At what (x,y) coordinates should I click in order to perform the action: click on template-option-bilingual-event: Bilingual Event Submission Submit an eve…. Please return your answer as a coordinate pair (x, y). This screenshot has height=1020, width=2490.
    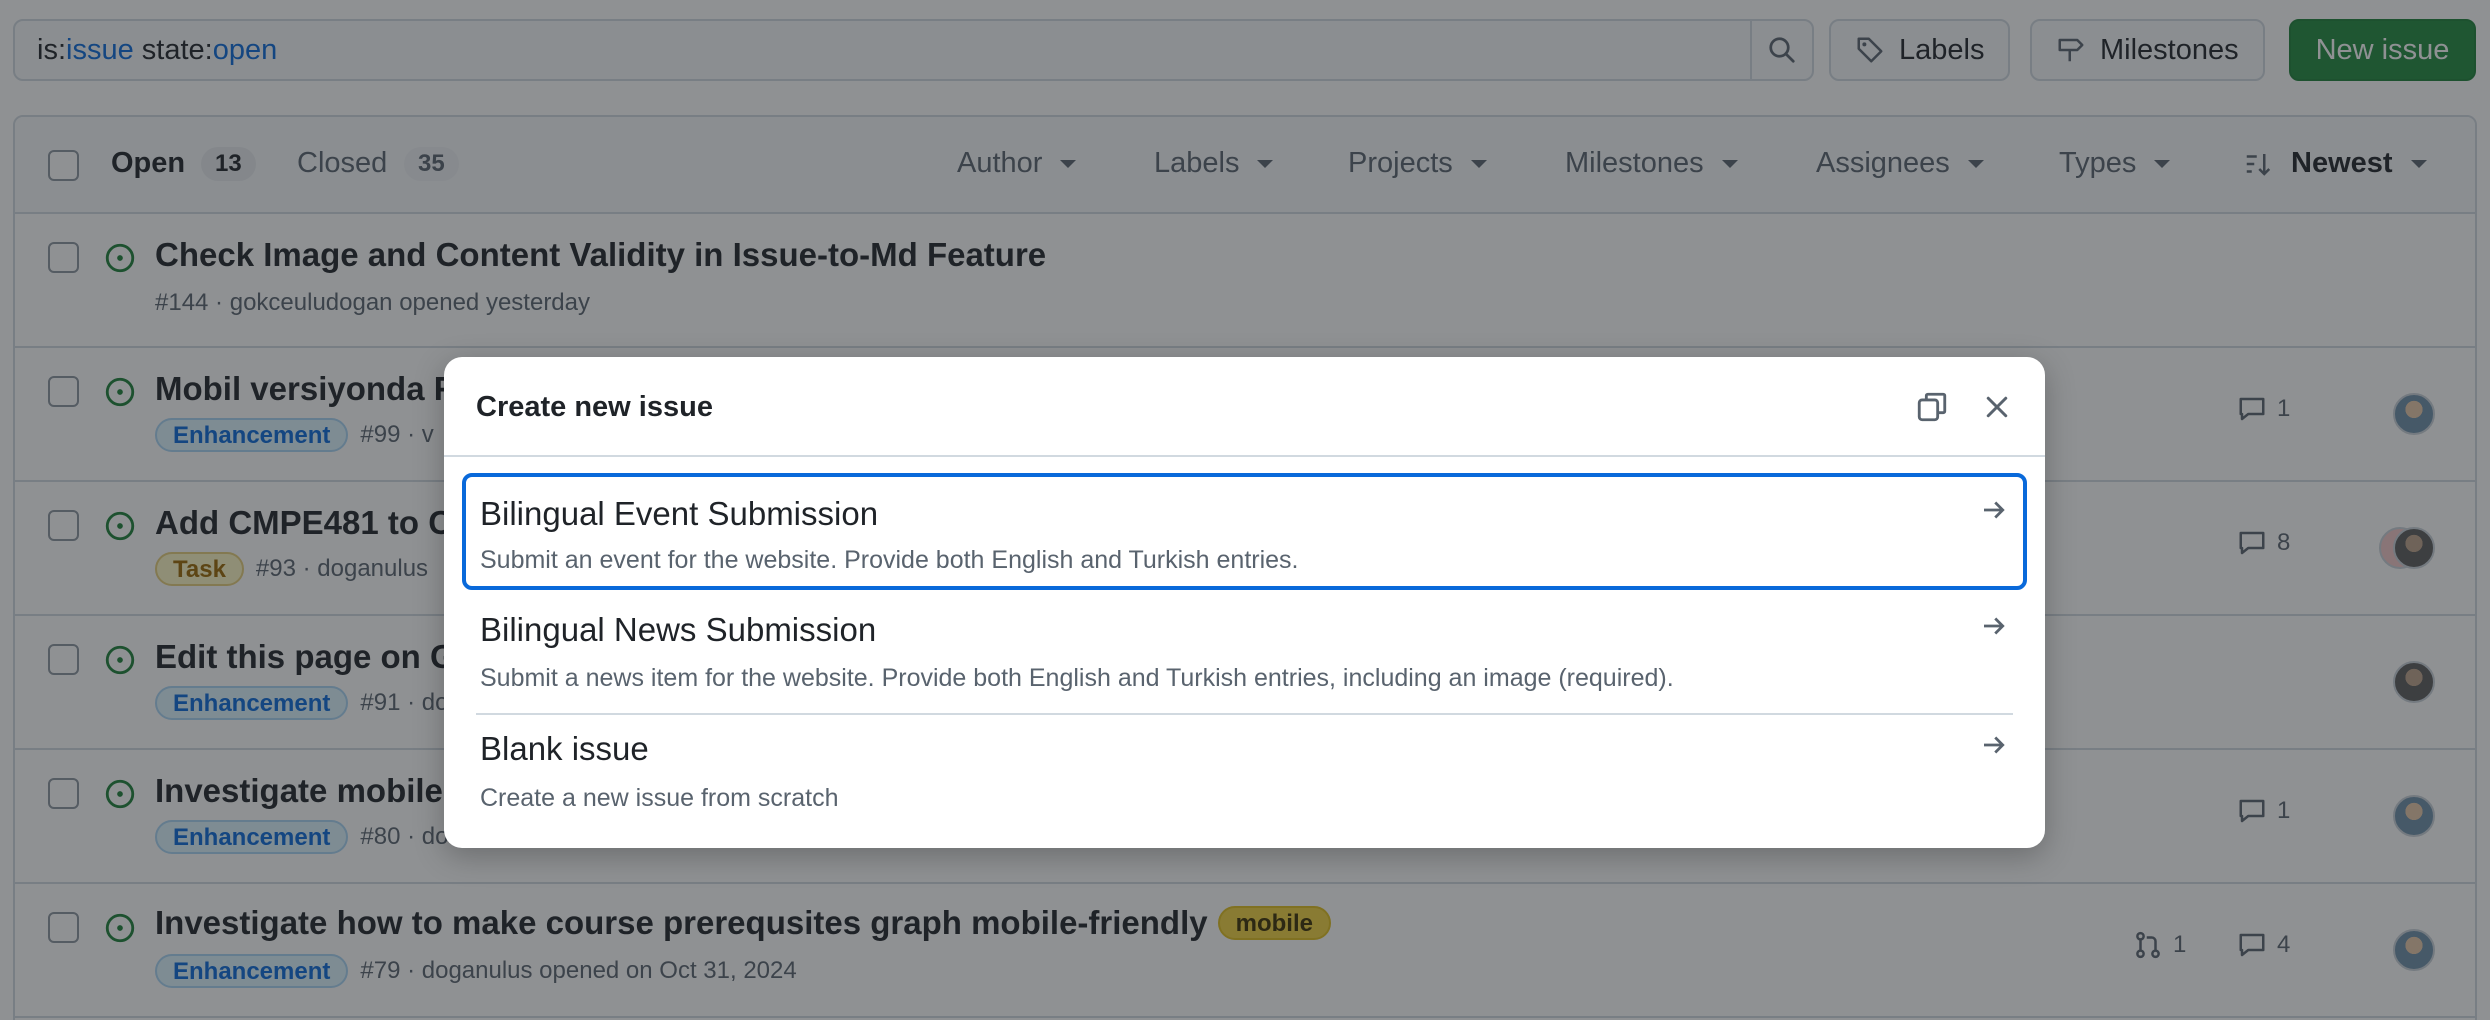
    Looking at the image, I should click on (1244, 531).